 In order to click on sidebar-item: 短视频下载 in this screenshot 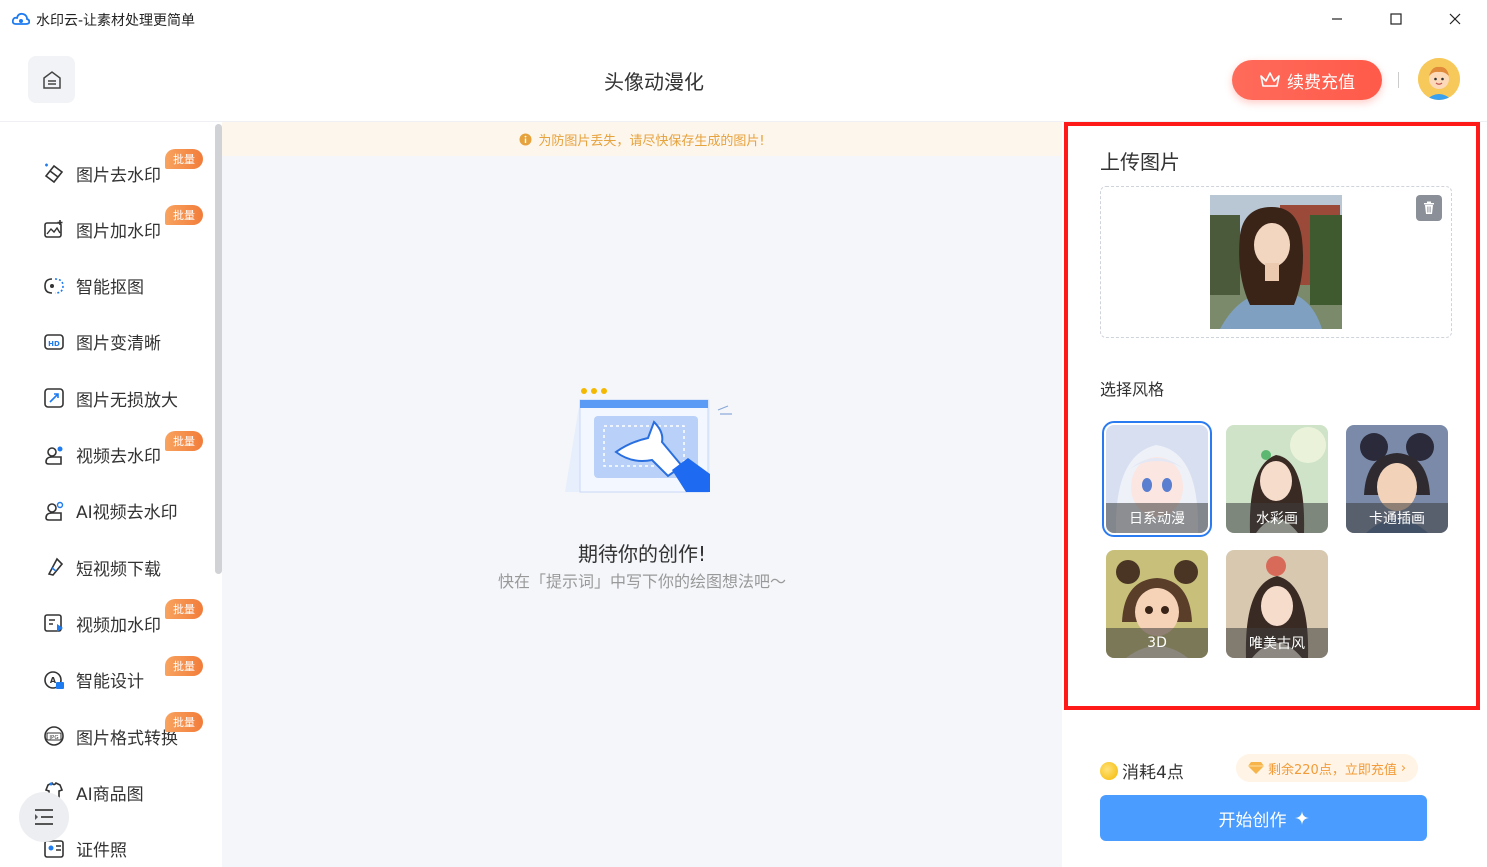, I will do `click(124, 567)`.